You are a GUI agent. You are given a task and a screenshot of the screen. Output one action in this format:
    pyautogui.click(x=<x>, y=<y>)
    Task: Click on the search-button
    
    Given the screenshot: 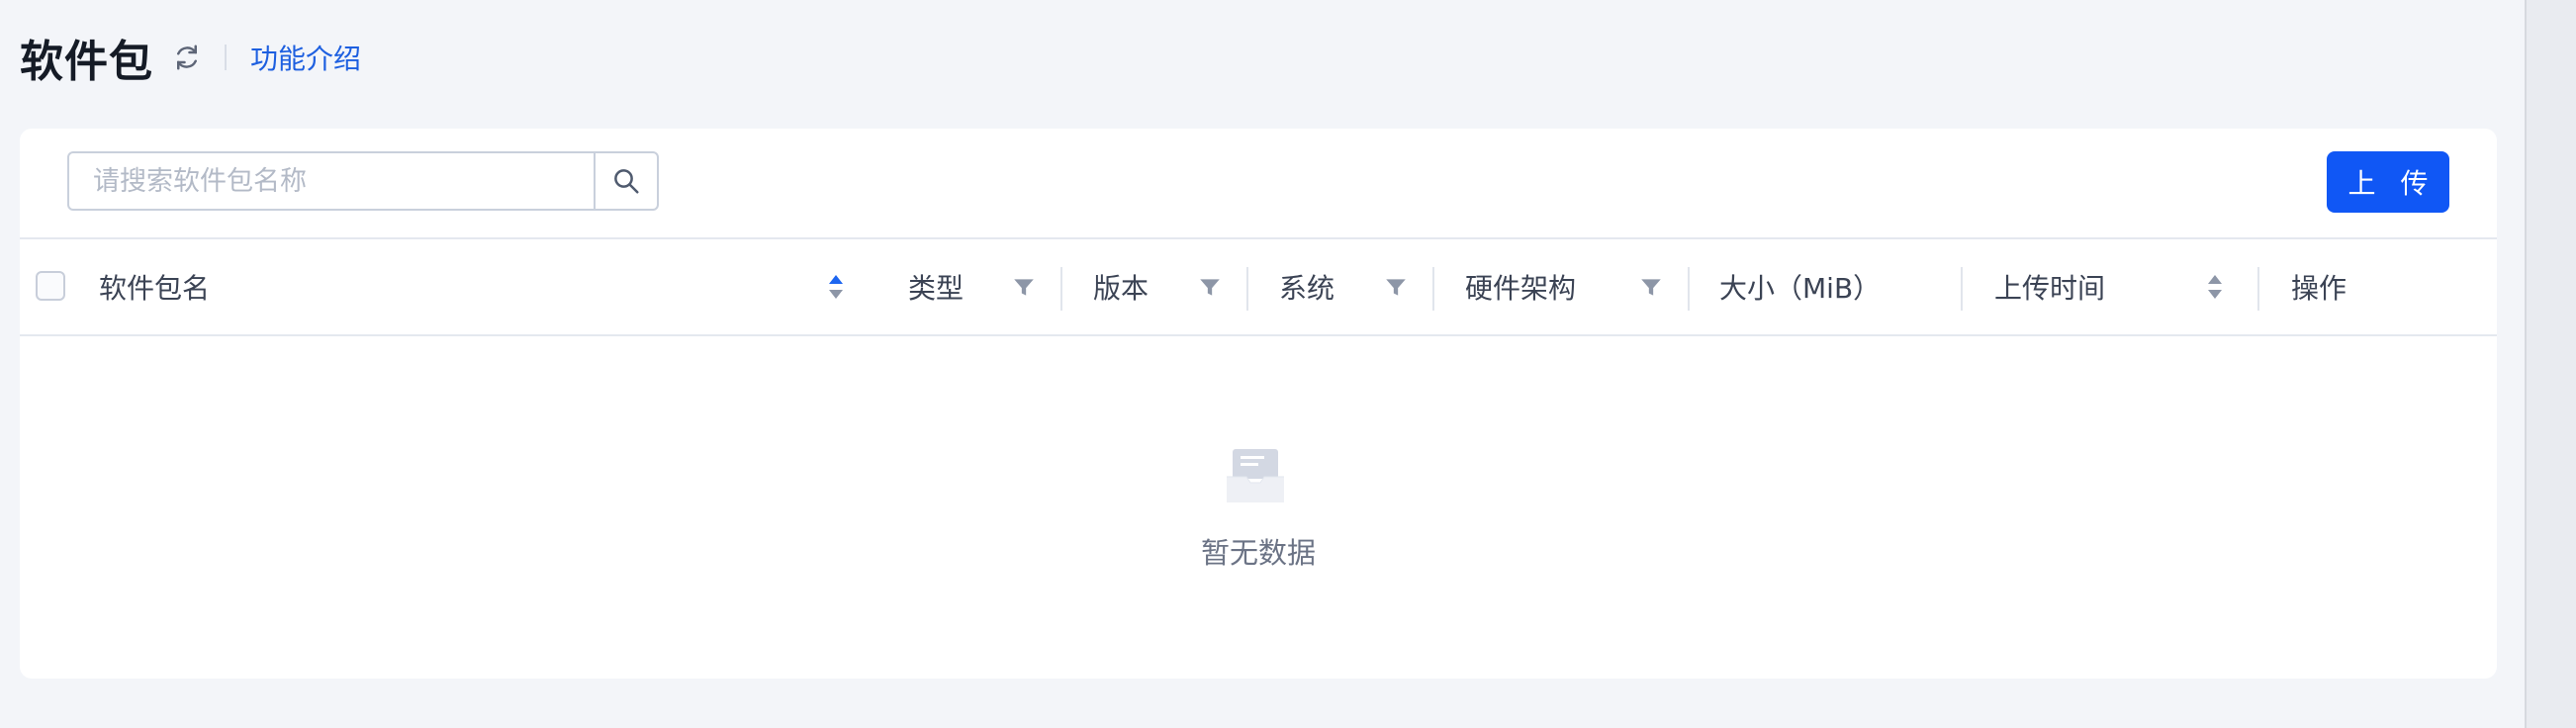 What is the action you would take?
    pyautogui.click(x=625, y=181)
    